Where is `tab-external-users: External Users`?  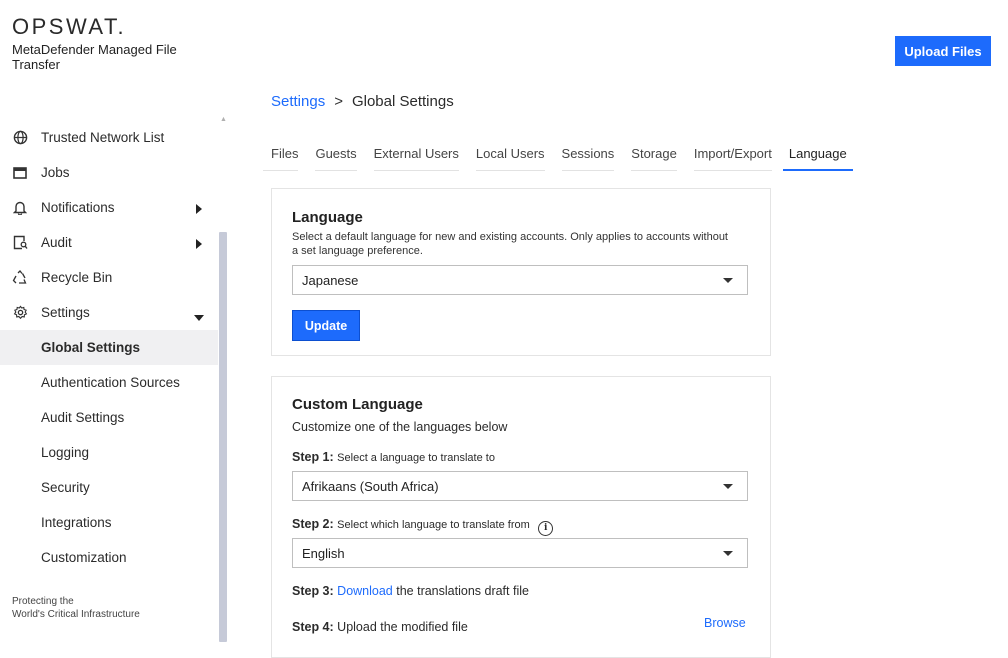
tab-external-users: External Users is located at coordinates (416, 158).